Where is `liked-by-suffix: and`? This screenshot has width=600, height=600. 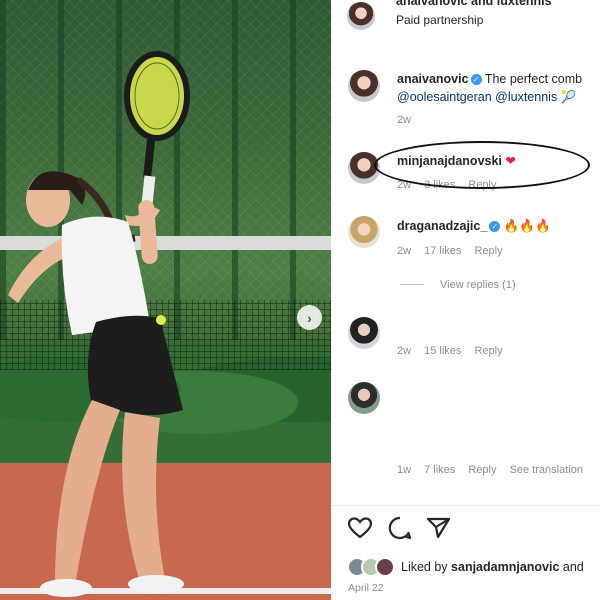 liked-by-suffix: and is located at coordinates (573, 567).